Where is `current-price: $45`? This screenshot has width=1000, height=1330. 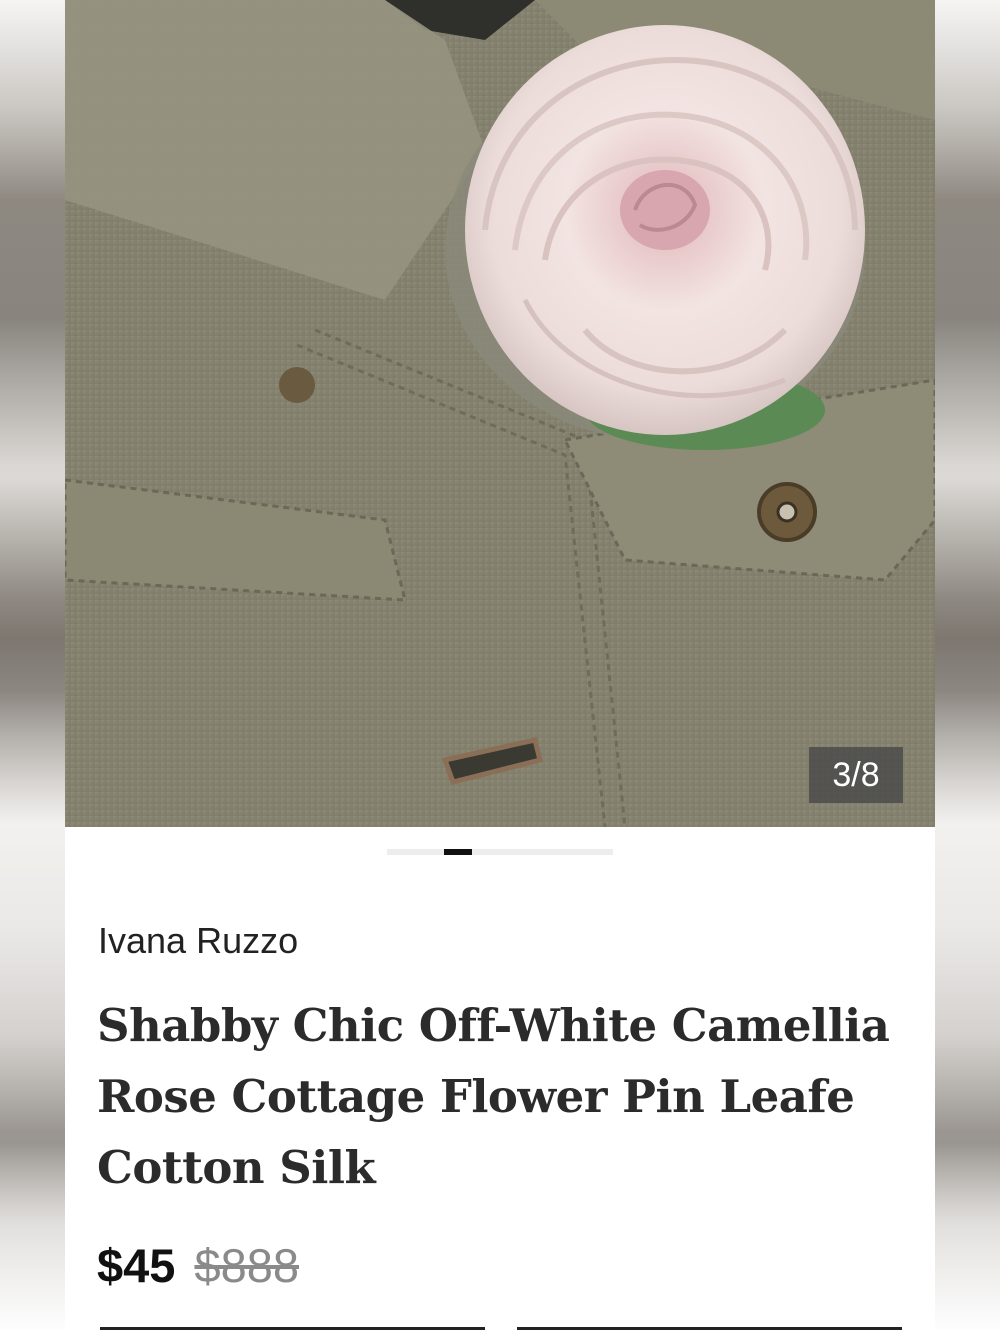
current-price: $45 is located at coordinates (136, 1265).